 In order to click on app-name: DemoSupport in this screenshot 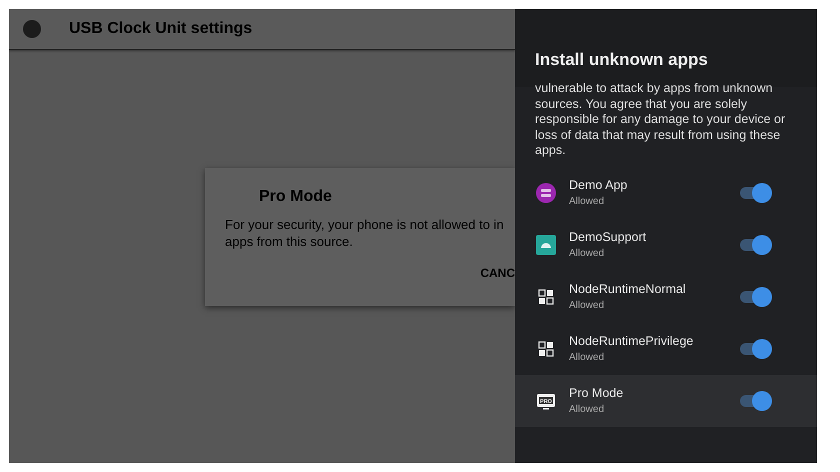, I will do `click(608, 237)`.